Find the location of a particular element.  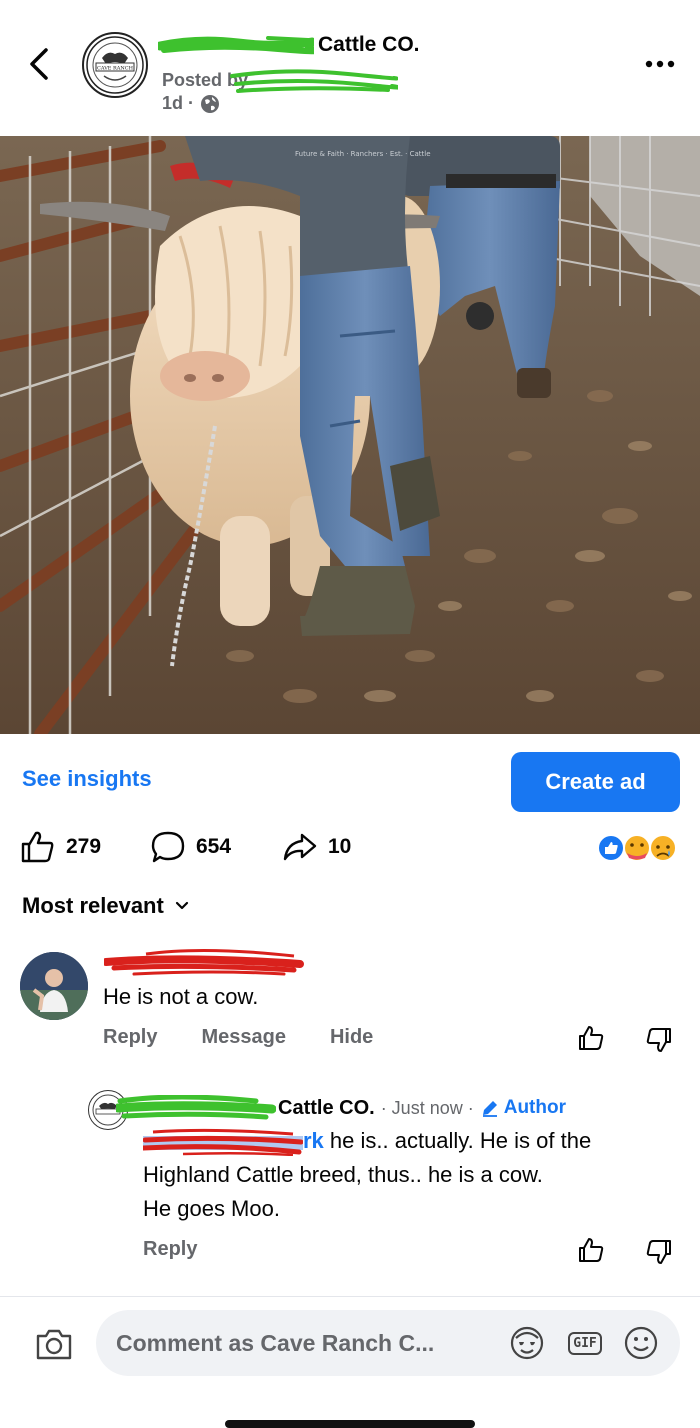

post-header: CAVE RANCH Cattle CO. Posted by 1d · is located at coordinates (350, 68).